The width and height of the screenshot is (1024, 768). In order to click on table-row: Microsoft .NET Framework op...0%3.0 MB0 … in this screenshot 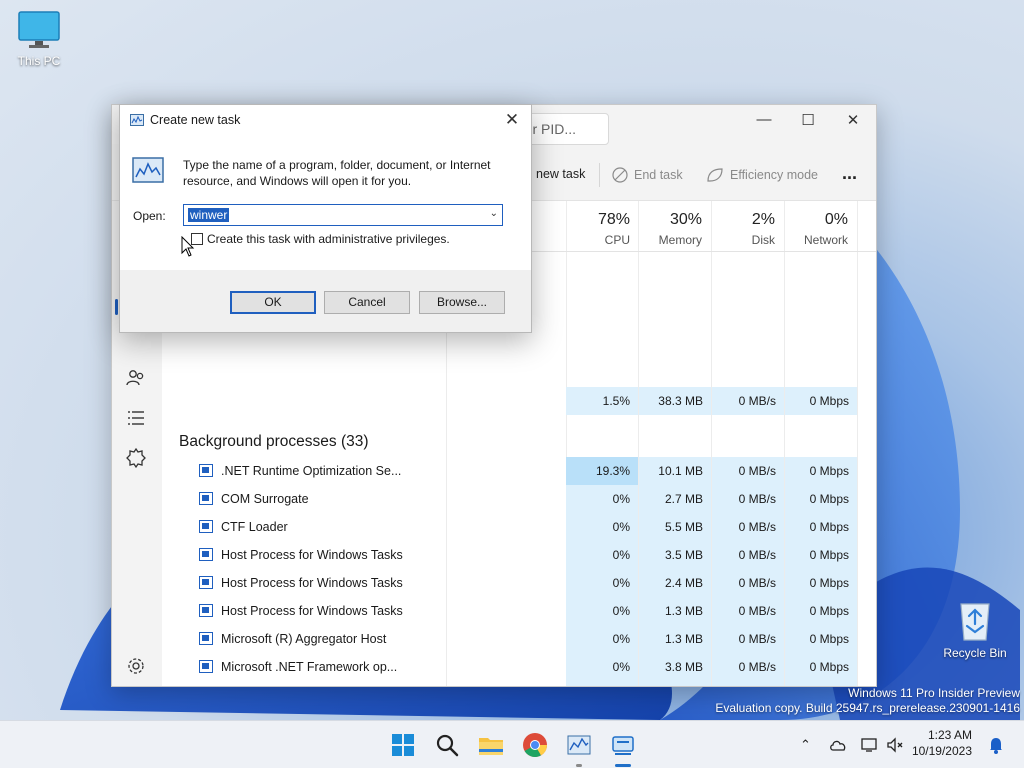, I will do `click(512, 683)`.